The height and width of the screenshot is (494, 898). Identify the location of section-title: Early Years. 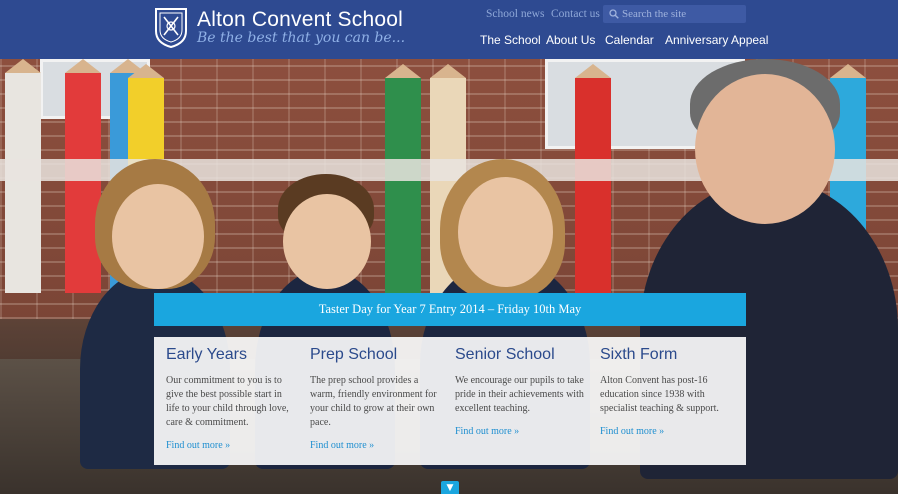
(206, 355).